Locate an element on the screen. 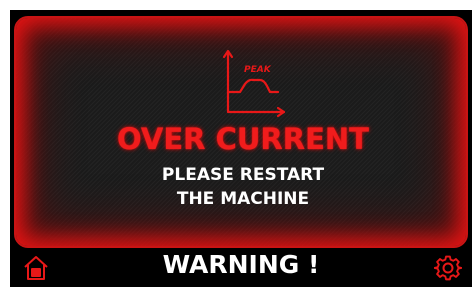 This screenshot has width=472, height=287. peak-current-chart-icon: PEAK is located at coordinates (254, 83).